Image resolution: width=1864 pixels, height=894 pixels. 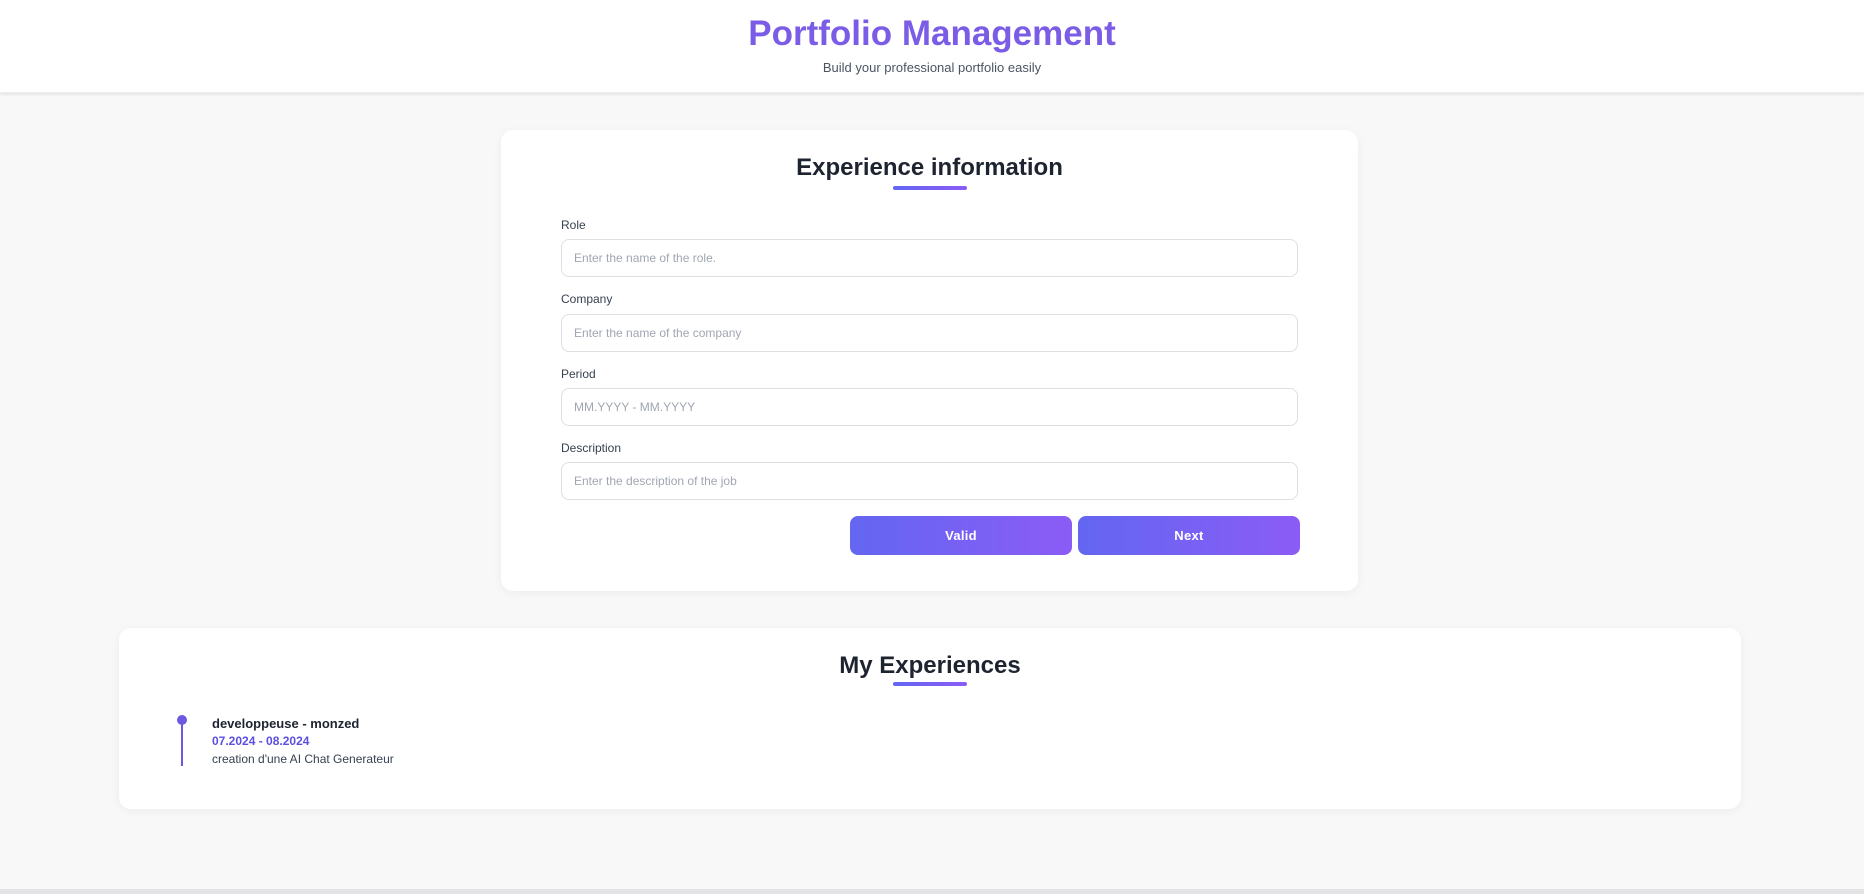 I want to click on form-title: Experience information, so click(x=929, y=167).